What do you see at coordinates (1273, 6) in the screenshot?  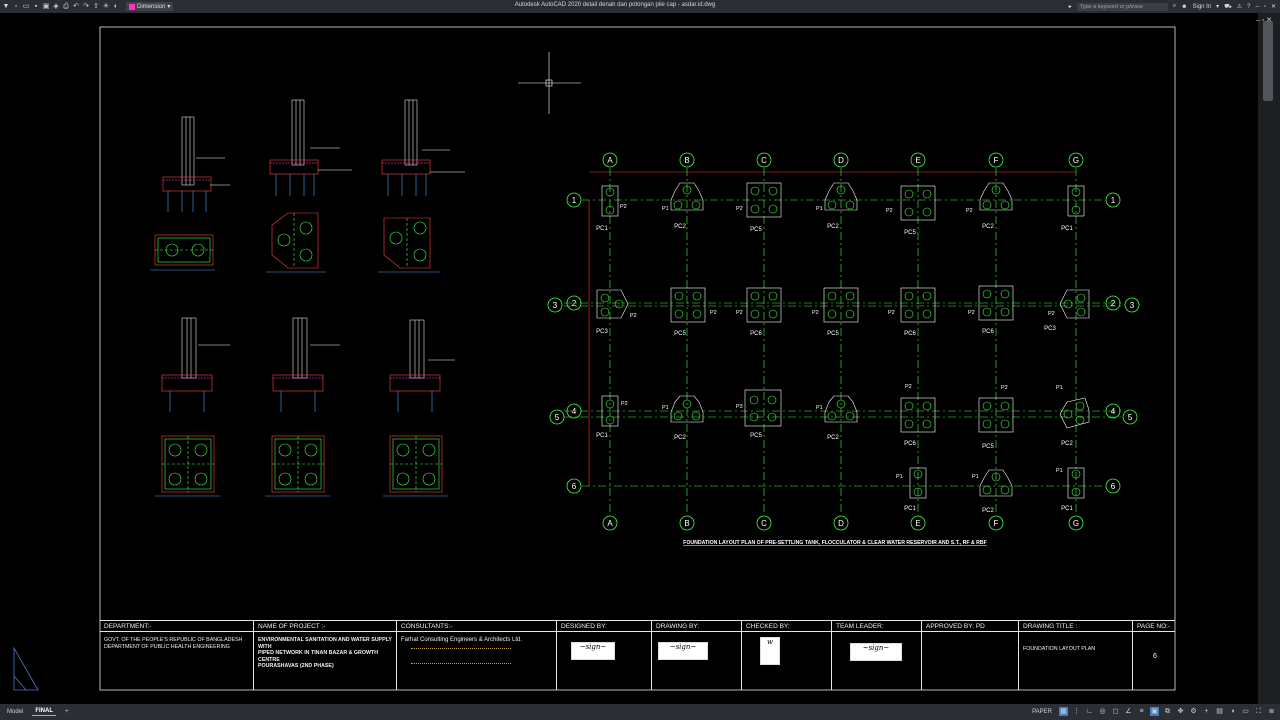 I see `close-icon: ✕` at bounding box center [1273, 6].